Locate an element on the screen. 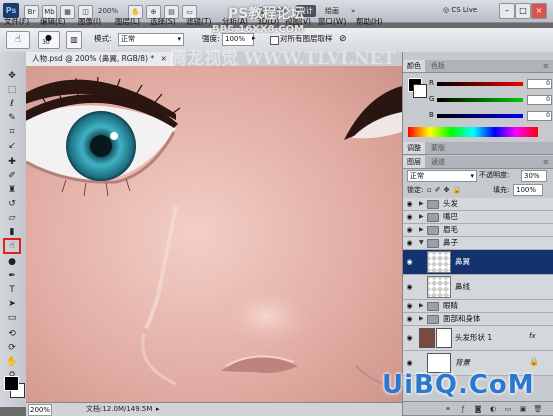 This screenshot has height=416, width=553. type-tool-icon: T is located at coordinates (12, 290).